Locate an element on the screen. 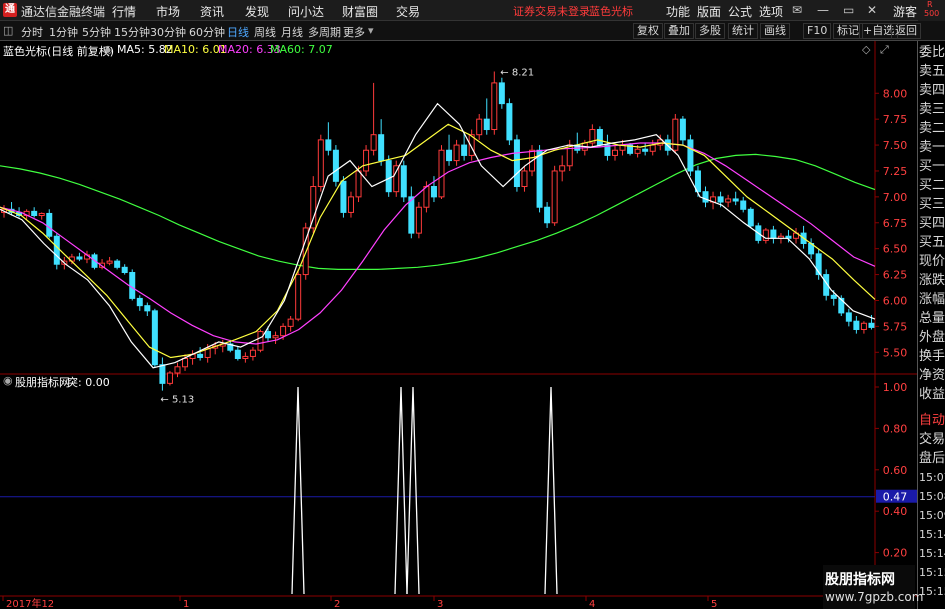  user-label: 游客 is located at coordinates (905, 11).